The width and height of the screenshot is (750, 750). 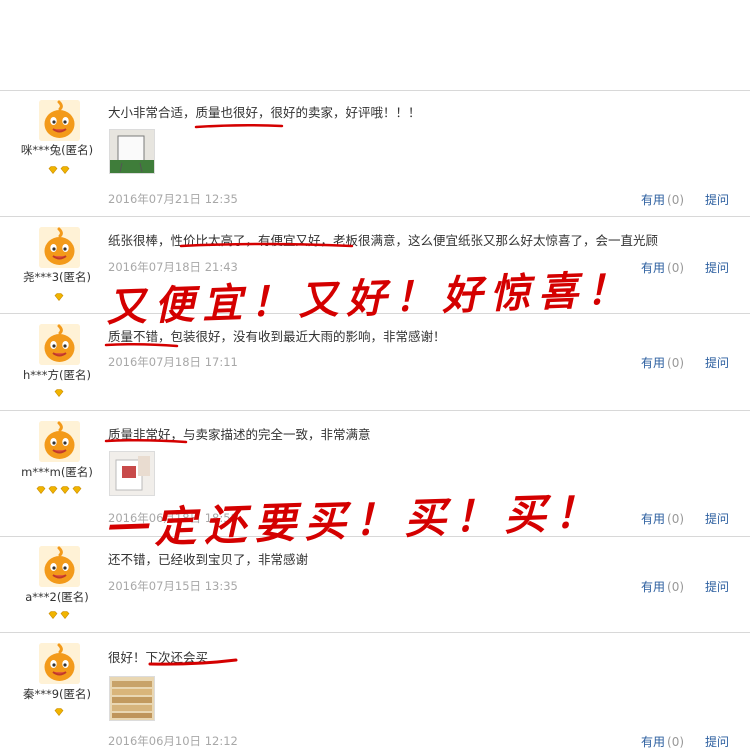 I want to click on reviewer-nickname: m***m(匿名), so click(x=57, y=472).